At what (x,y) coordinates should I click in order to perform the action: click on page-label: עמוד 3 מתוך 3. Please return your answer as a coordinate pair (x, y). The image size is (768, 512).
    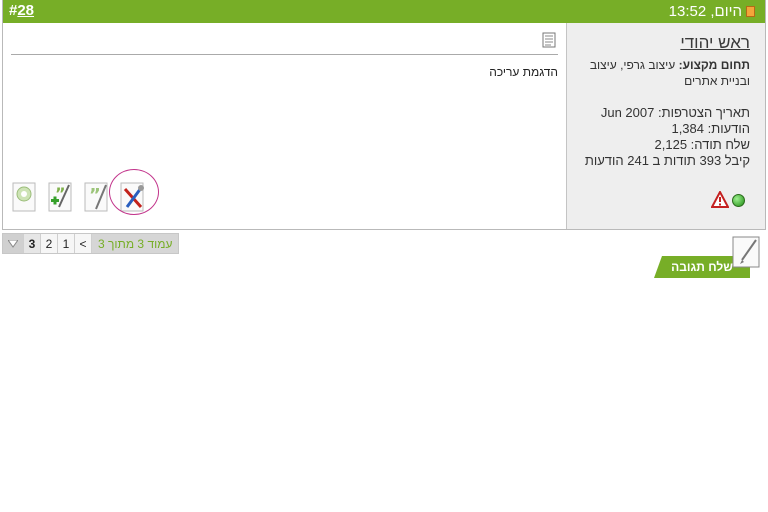
    Looking at the image, I should click on (135, 243).